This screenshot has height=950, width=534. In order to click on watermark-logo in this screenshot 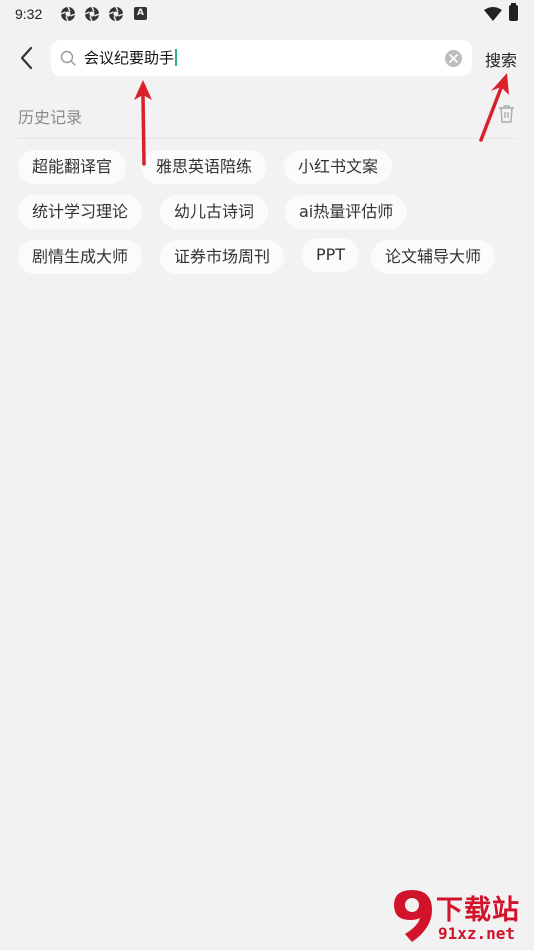, I will do `click(413, 916)`.